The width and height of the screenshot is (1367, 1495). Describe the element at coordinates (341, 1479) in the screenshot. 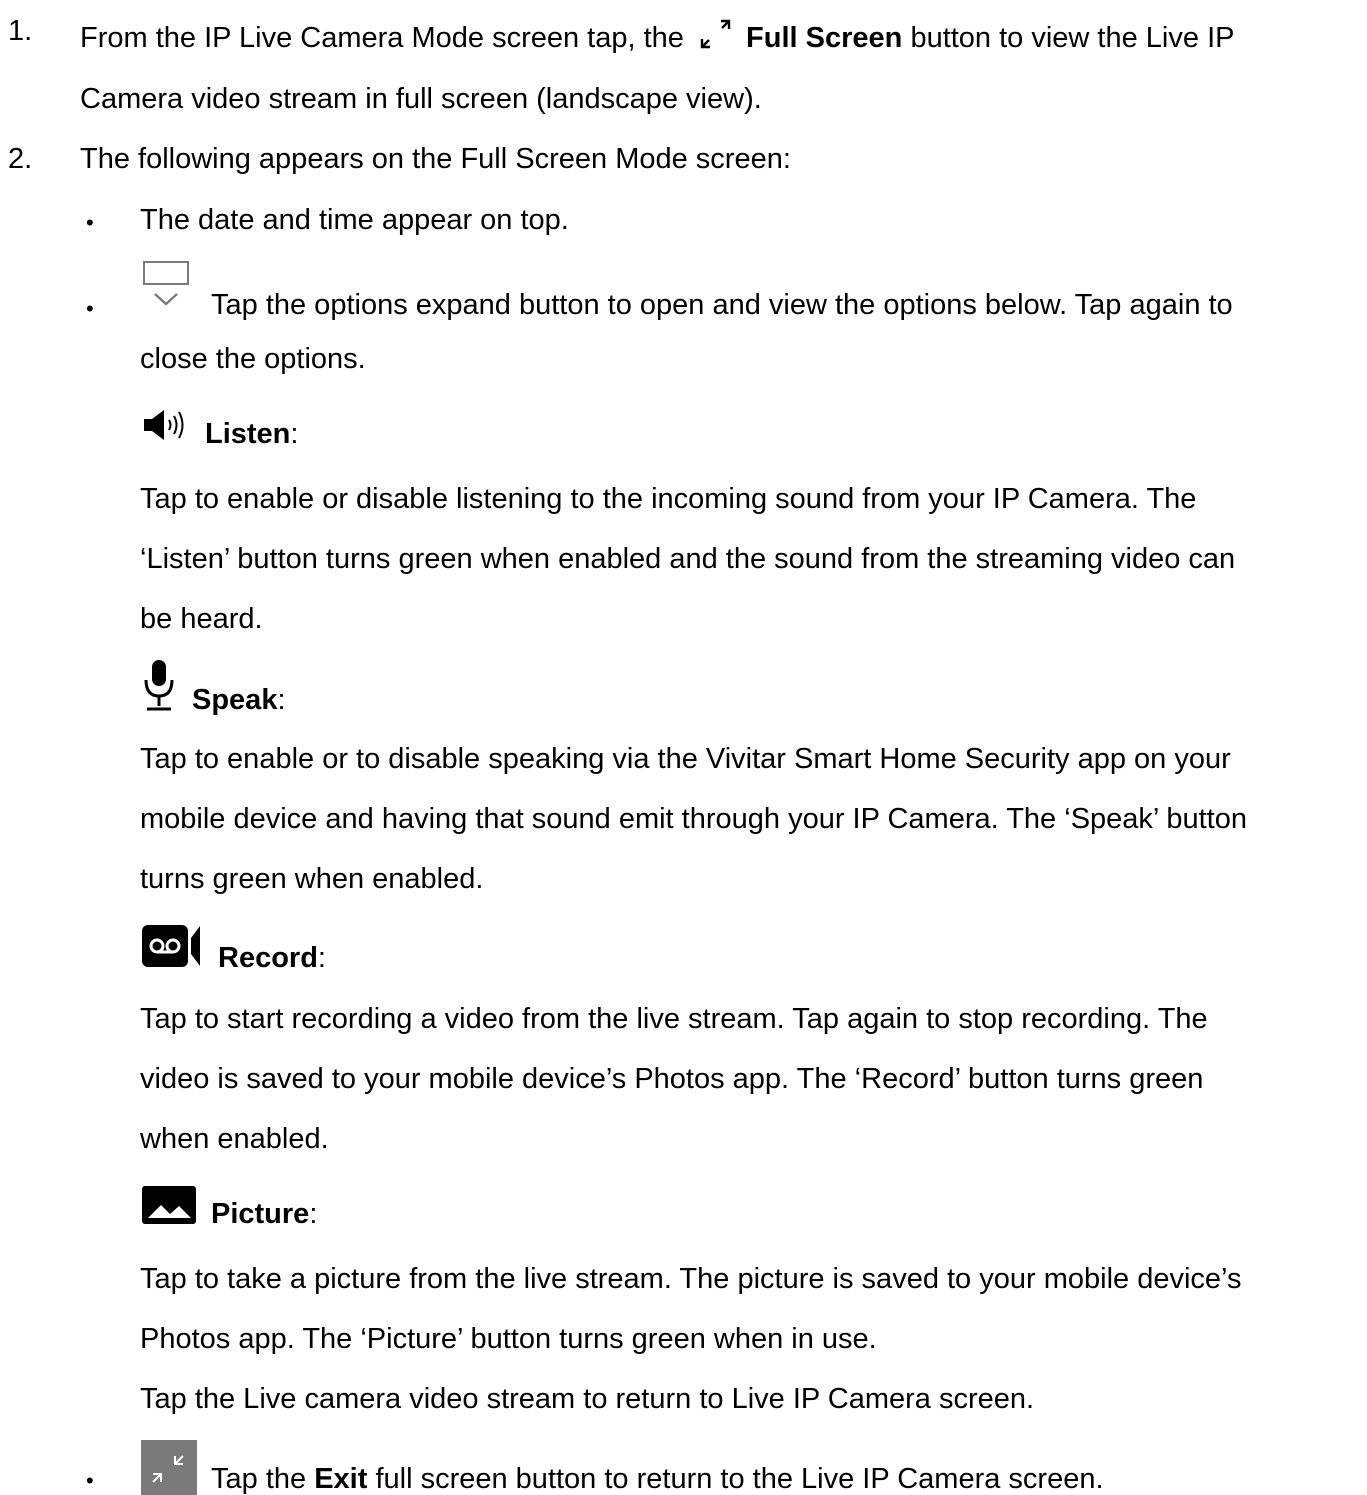

I see `exit-label: Exit` at that location.